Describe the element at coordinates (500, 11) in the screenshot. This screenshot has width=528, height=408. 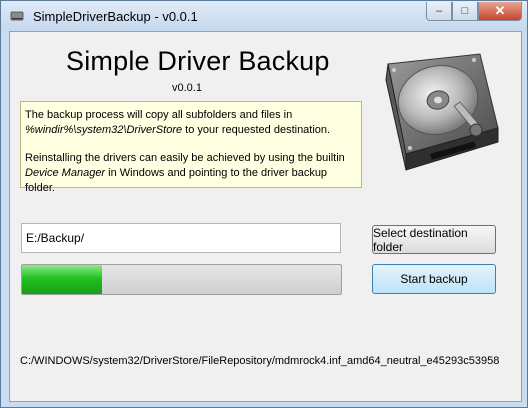
I see `close-button: ✕` at that location.